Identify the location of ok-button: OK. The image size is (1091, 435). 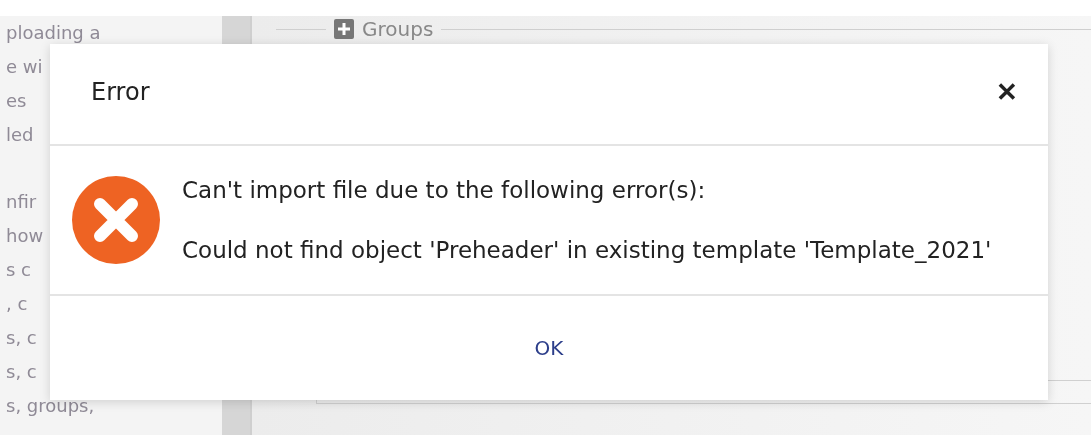
(549, 348).